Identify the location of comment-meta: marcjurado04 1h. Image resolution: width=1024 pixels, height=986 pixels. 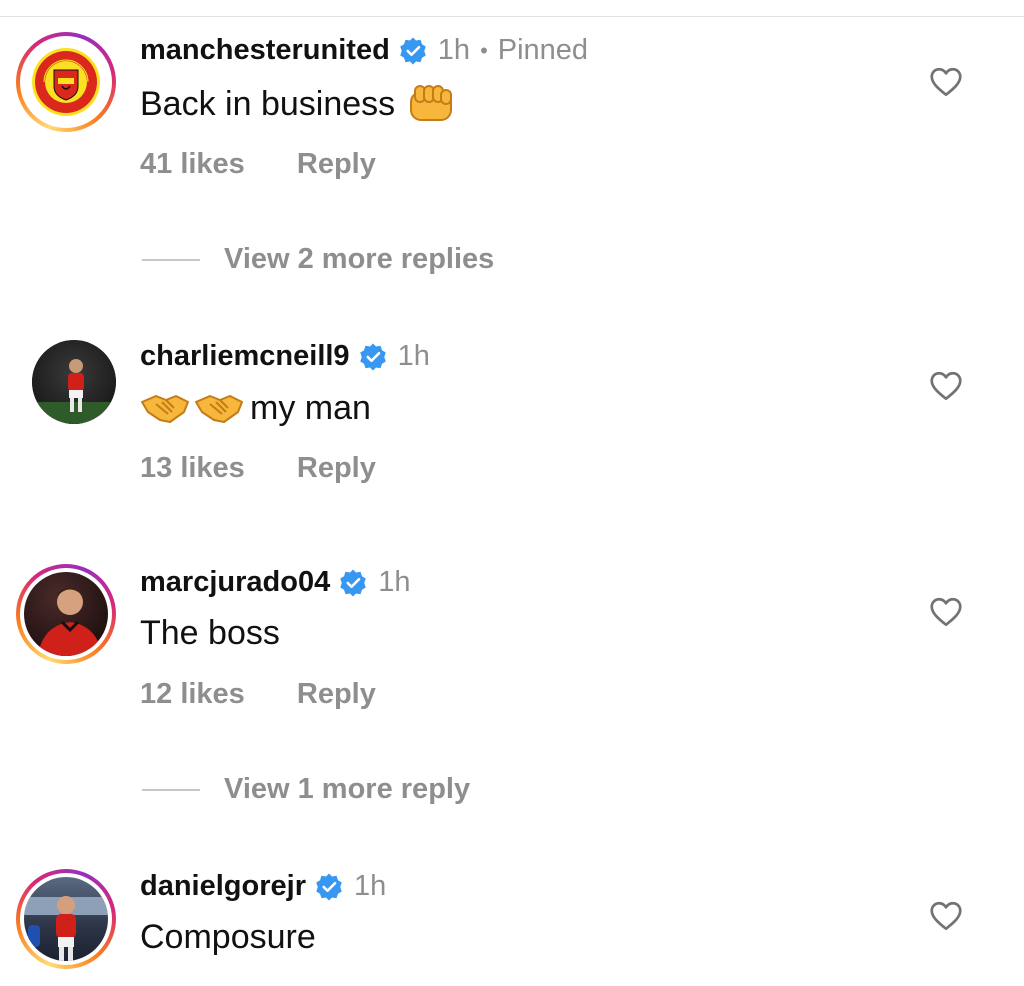
(275, 582).